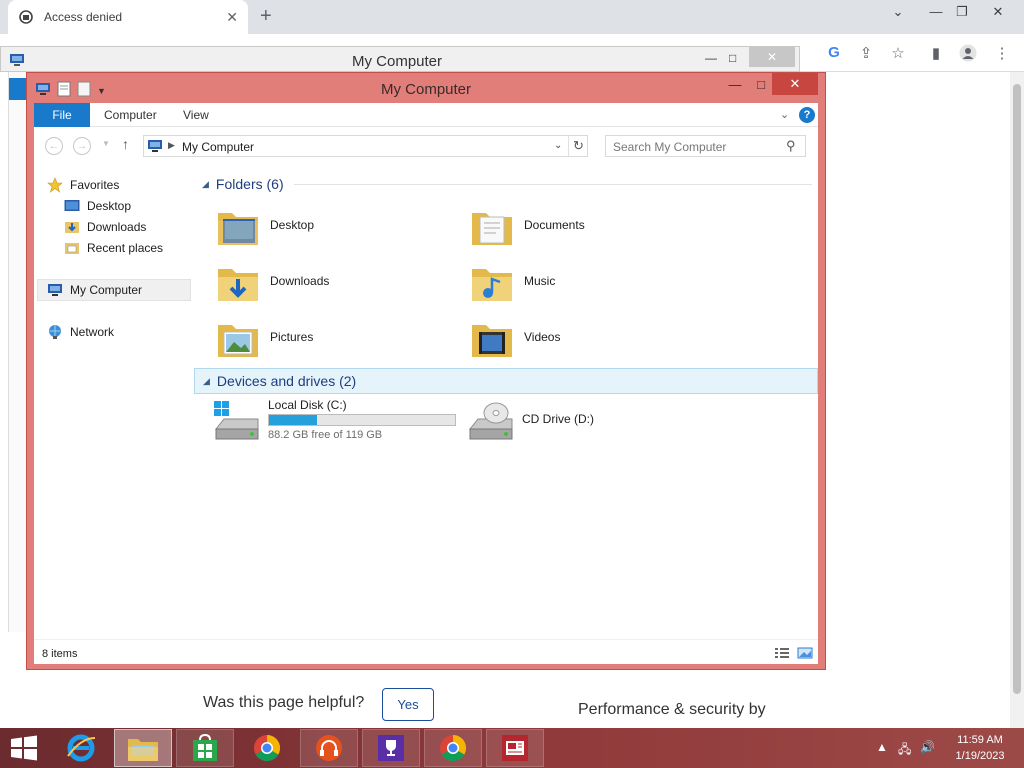 The height and width of the screenshot is (768, 1024). I want to click on search-placeholder: Search My Computer, so click(669, 147).